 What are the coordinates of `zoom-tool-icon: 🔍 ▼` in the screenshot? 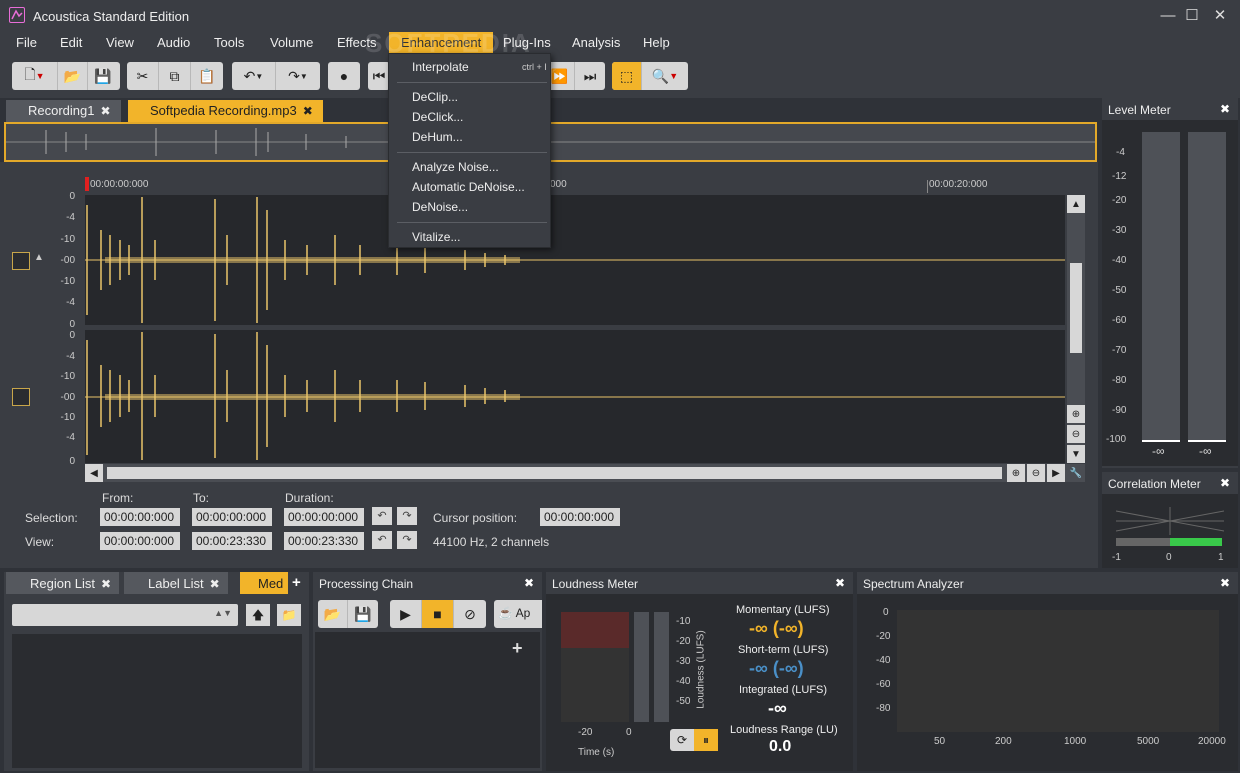 It's located at (665, 76).